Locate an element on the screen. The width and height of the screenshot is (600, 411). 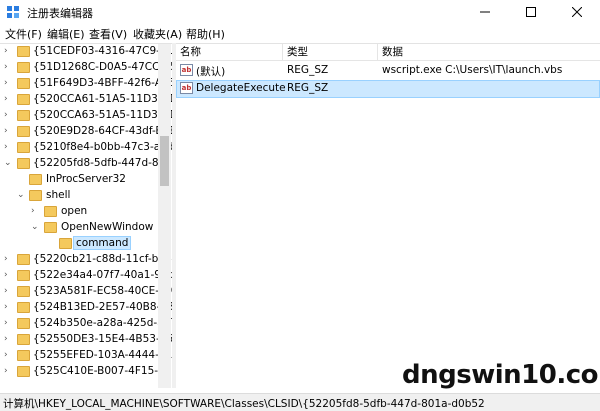
tree-item-expanded: ⌄ OpenNewWindow is located at coordinates (79, 228).